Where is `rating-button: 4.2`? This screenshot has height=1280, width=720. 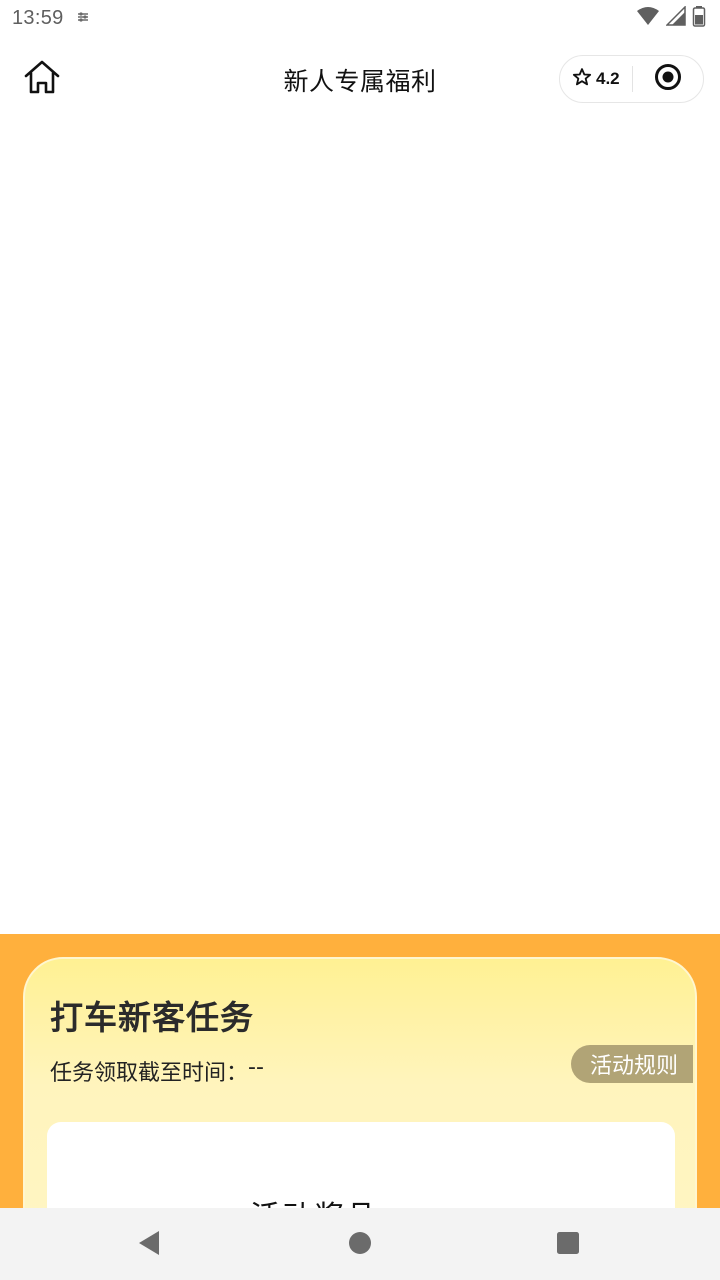 rating-button: 4.2 is located at coordinates (596, 79).